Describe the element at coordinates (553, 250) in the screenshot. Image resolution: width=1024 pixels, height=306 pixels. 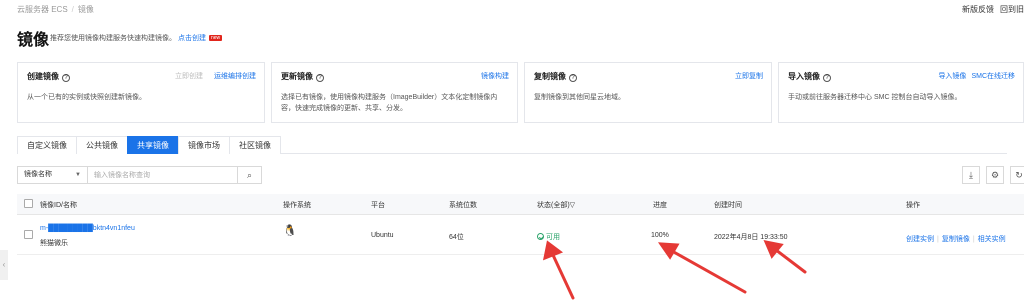
I see `annotation-arrowhead-status` at that location.